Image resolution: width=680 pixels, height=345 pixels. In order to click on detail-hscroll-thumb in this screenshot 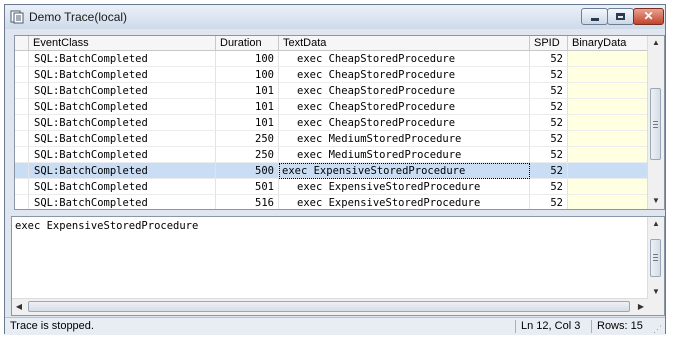, I will do `click(329, 306)`.